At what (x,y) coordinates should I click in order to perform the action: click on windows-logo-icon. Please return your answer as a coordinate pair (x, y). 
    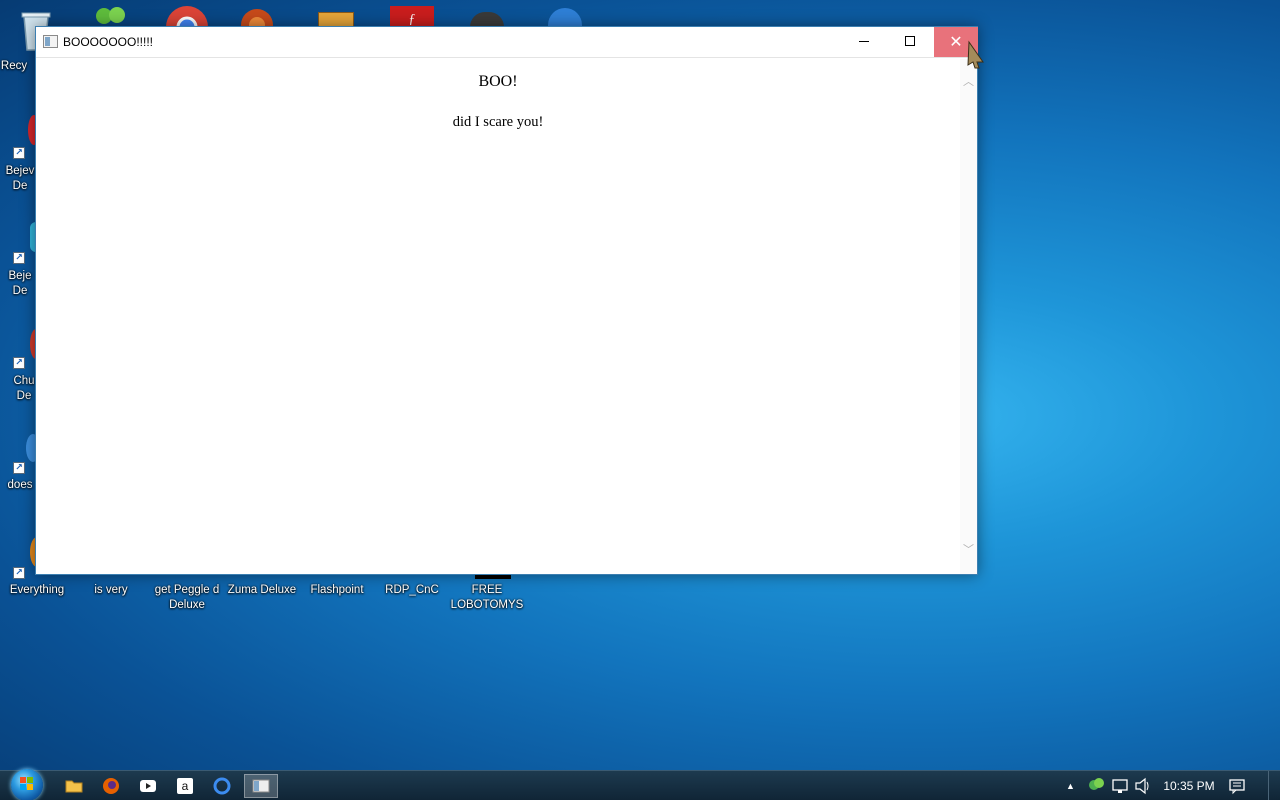
    Looking at the image, I should click on (26, 783).